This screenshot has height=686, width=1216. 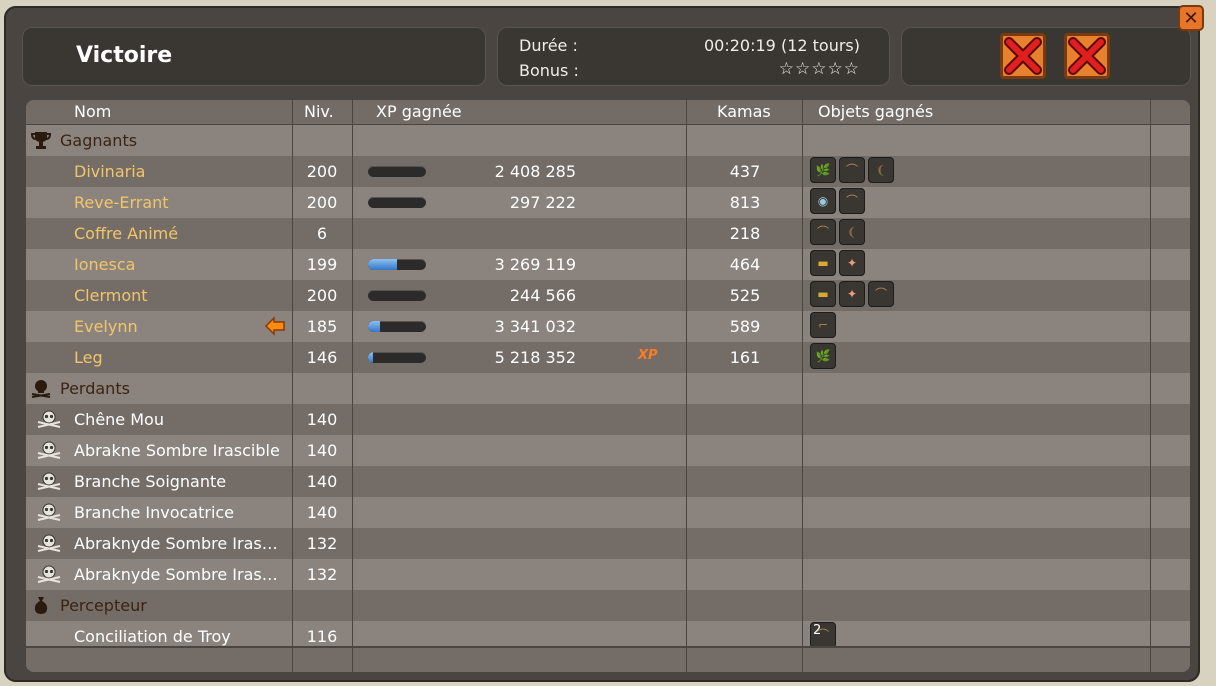 What do you see at coordinates (93, 111) in the screenshot?
I see `col-name: Nom` at bounding box center [93, 111].